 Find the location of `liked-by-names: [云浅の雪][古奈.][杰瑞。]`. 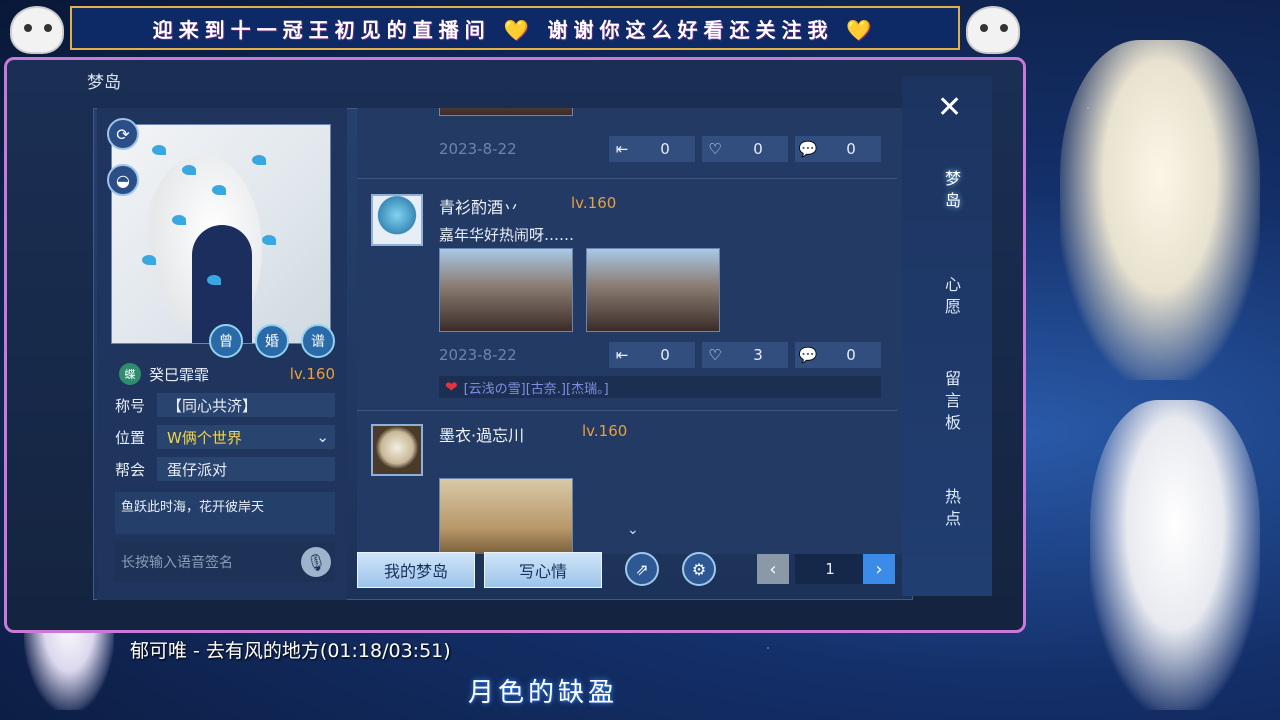

liked-by-names: [云浅の雪][古奈.][杰瑞。] is located at coordinates (536, 387).